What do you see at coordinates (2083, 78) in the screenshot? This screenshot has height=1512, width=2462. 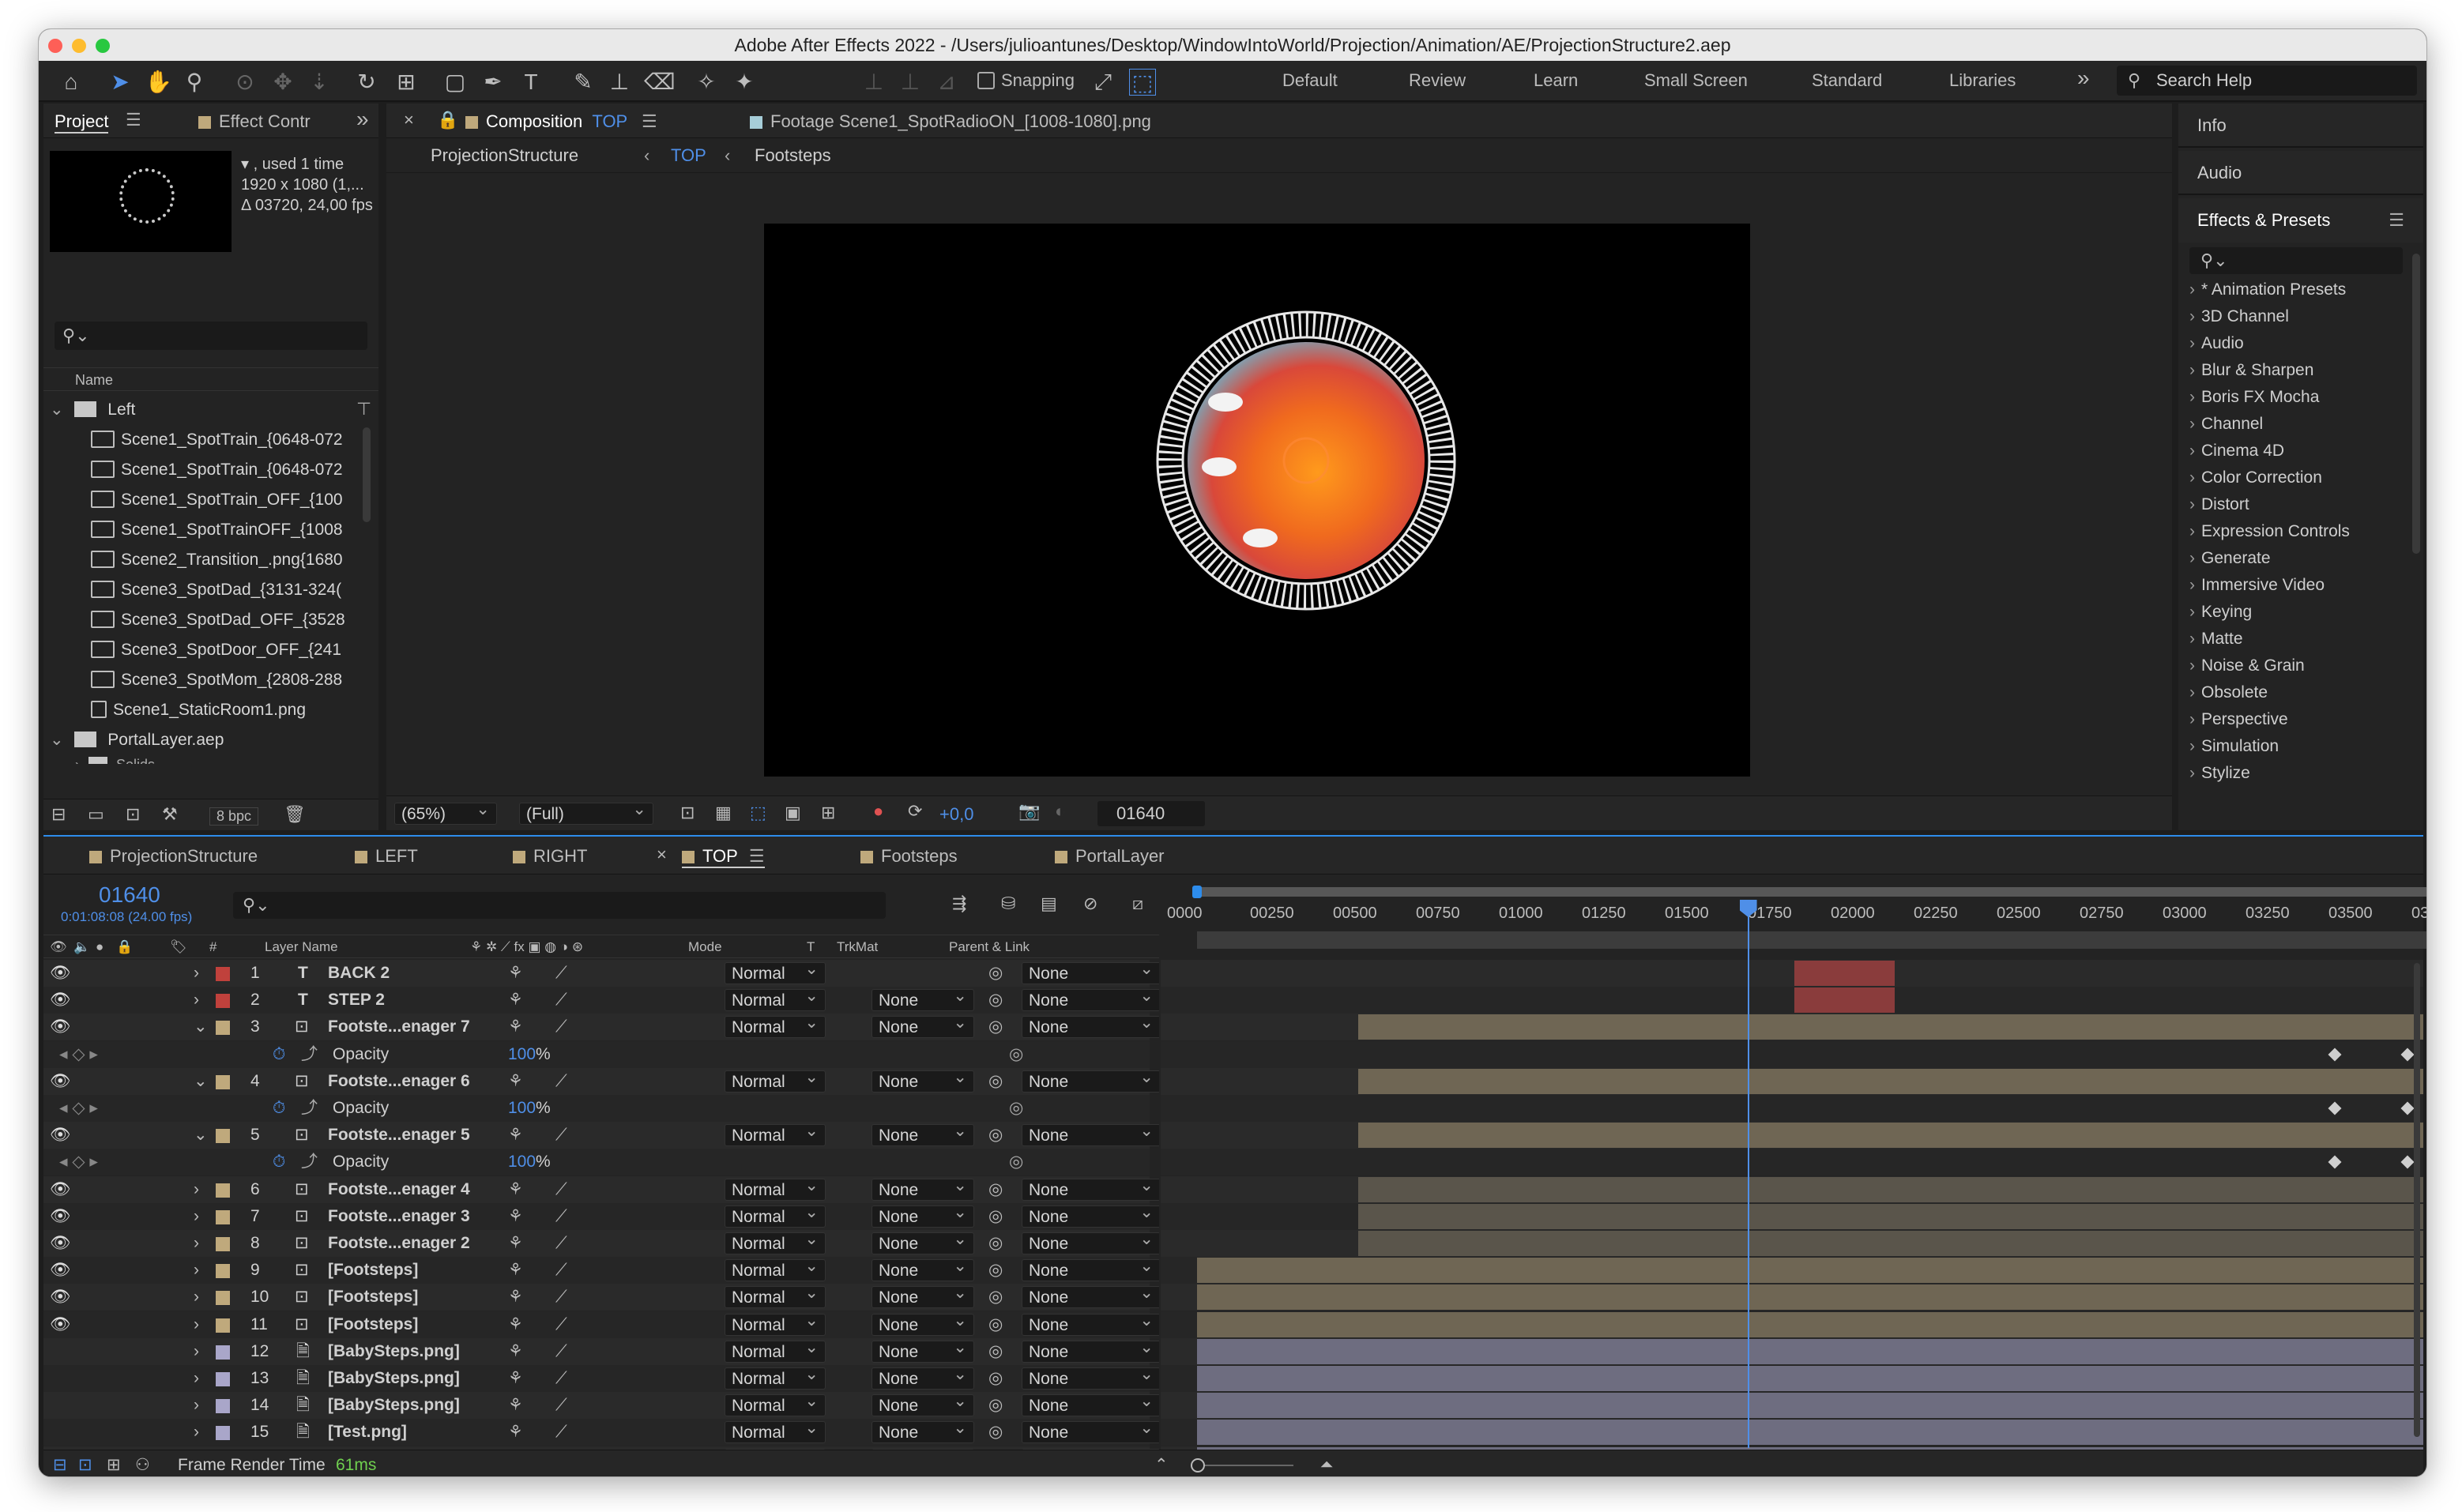 I see `workspace-overflow-icon: »` at bounding box center [2083, 78].